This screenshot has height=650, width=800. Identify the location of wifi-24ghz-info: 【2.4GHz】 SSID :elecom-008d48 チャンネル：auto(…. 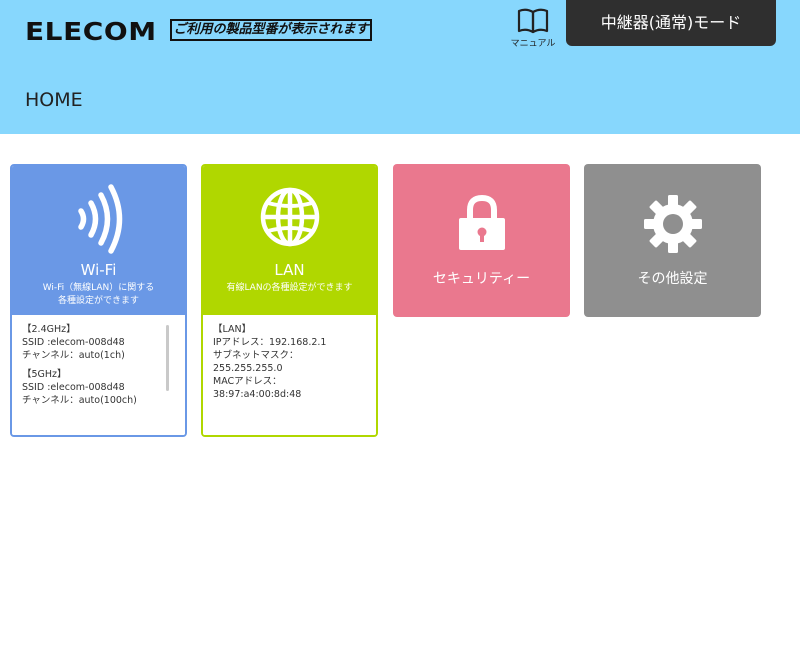
(98, 342).